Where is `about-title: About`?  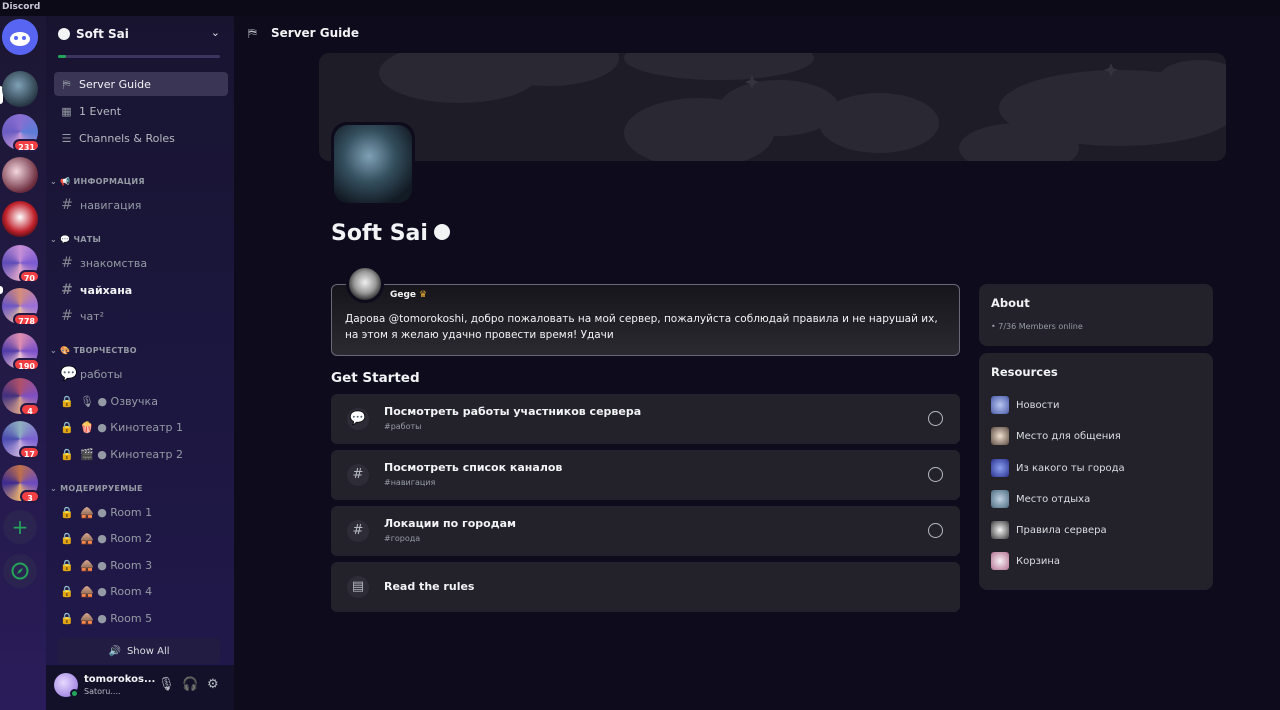
about-title: About is located at coordinates (1010, 303).